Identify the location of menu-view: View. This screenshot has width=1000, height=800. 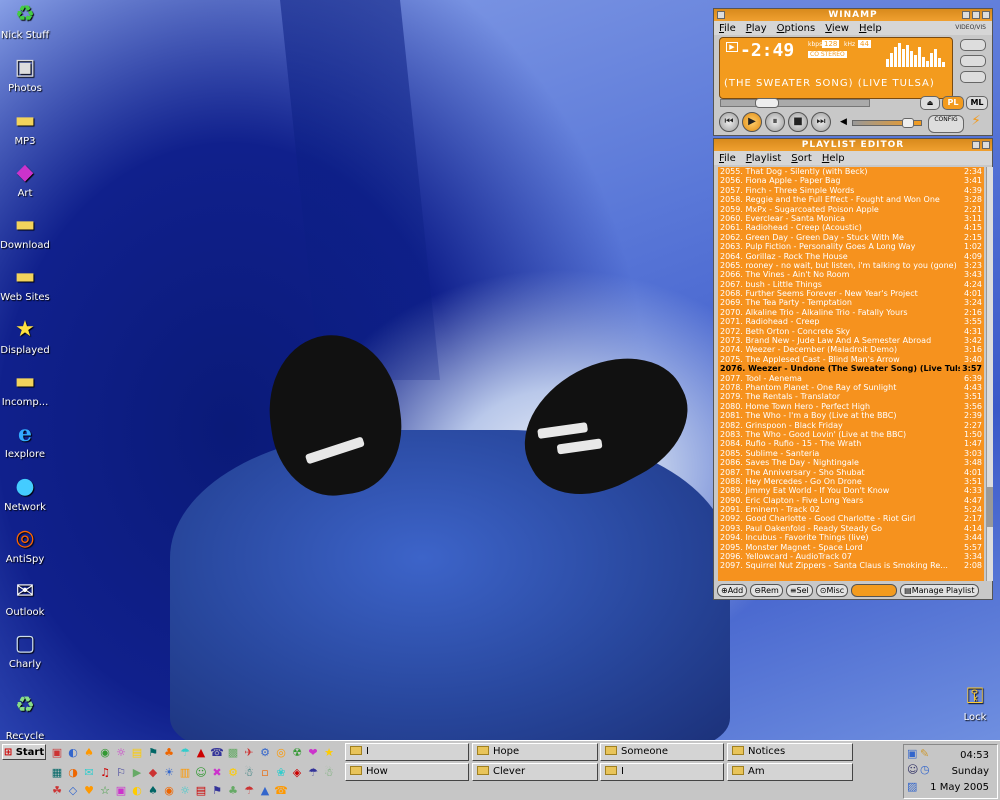
(837, 28).